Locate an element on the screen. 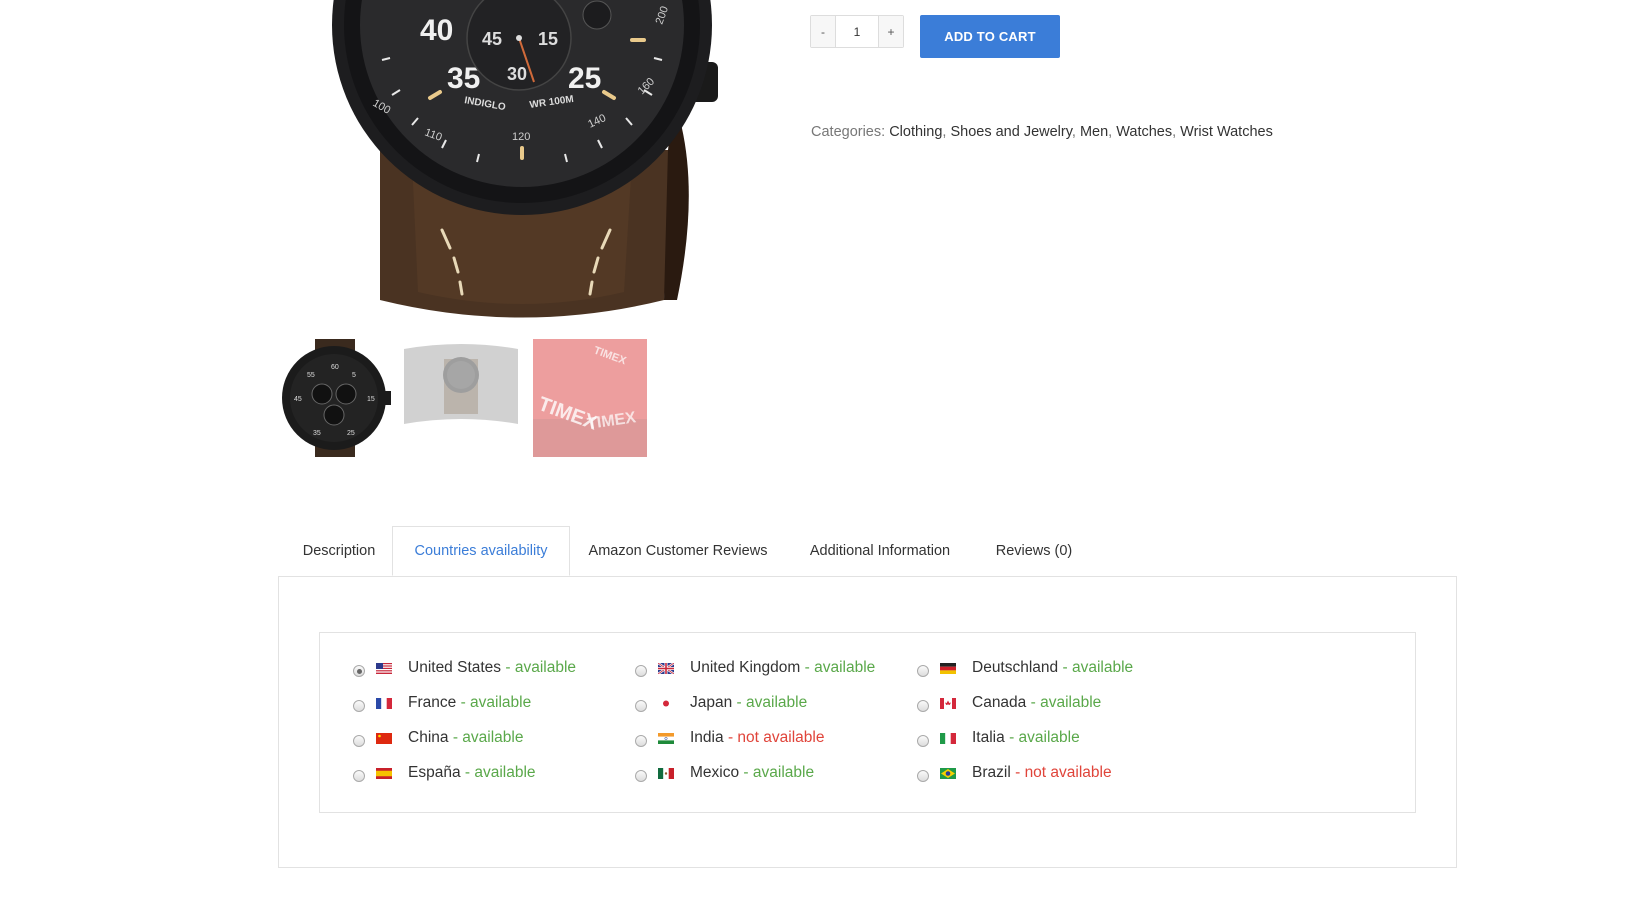 Image resolution: width=1652 pixels, height=900 pixels. category-link-men: Men is located at coordinates (1094, 132).